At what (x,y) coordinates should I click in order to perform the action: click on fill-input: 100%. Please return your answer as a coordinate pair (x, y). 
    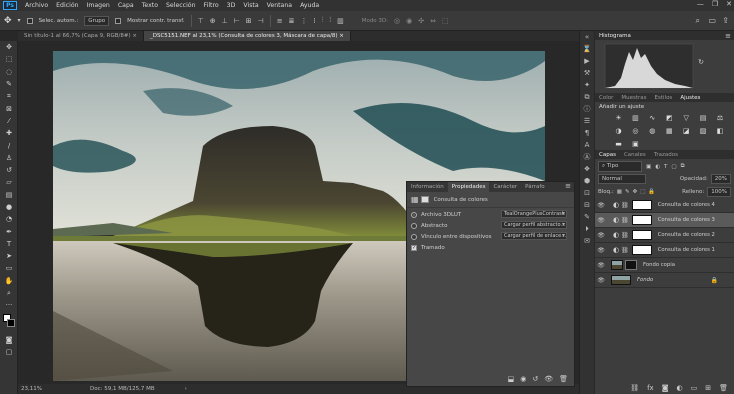
    Looking at the image, I should click on (719, 192).